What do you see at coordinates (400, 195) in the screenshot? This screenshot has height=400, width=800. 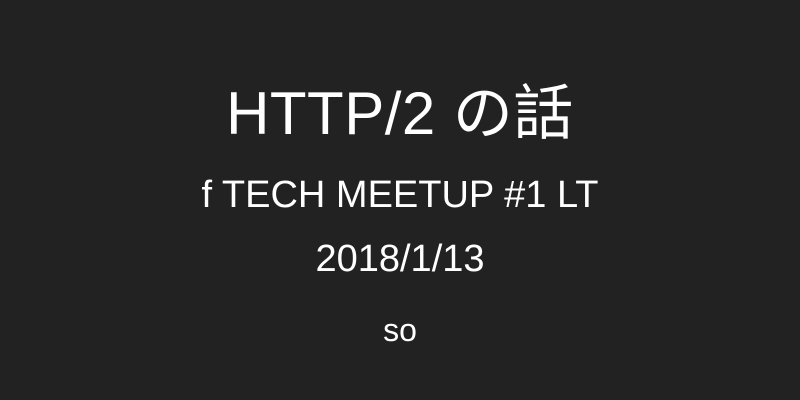 I see `slide-subtitle: f TECH MEETUP #1 LT` at bounding box center [400, 195].